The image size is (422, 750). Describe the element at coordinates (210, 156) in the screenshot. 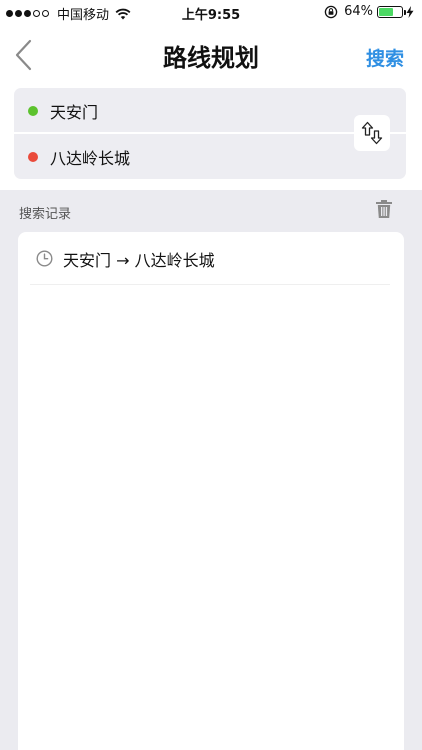

I see `end-location-field: 八达岭长城` at that location.